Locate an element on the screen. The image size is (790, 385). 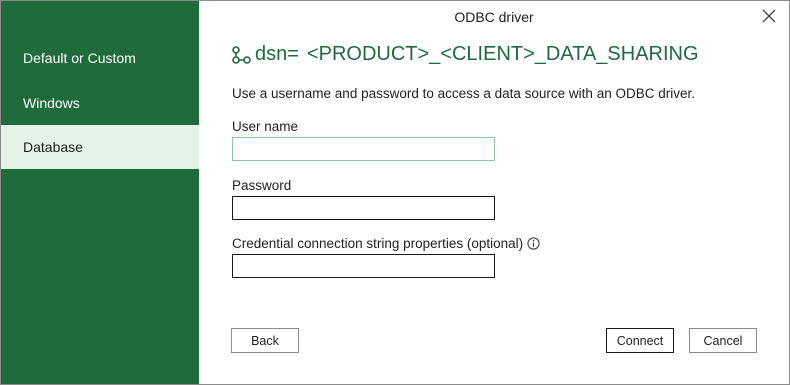
password-label-text: Password is located at coordinates (262, 185).